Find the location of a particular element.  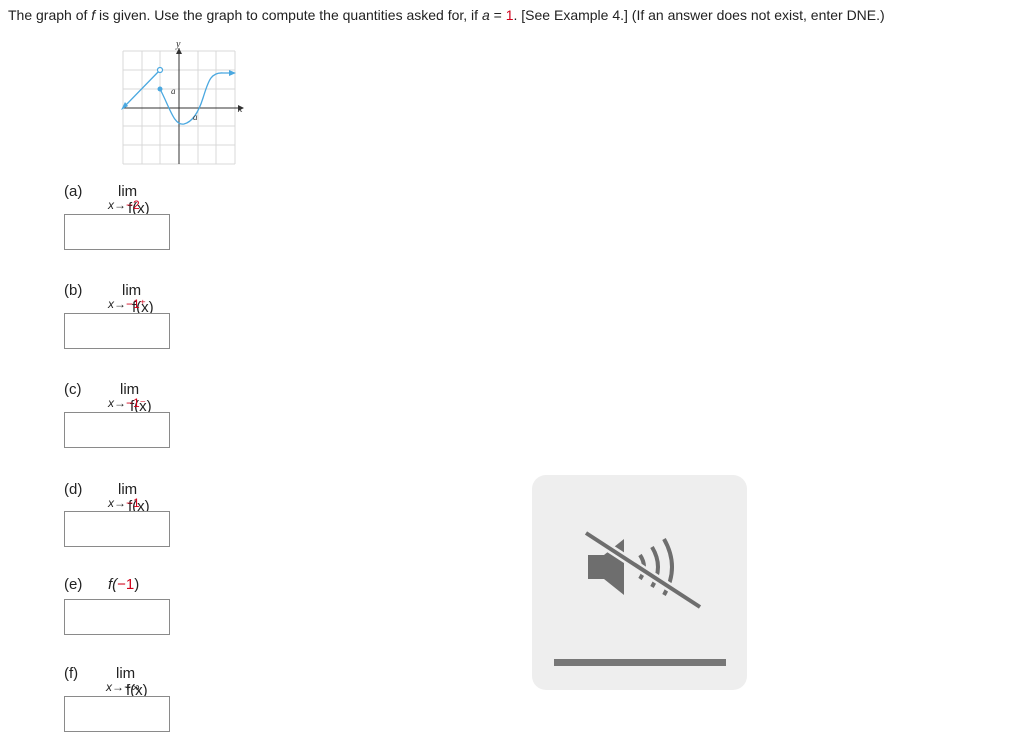

lim-subscript: x→−2 is located at coordinates (124, 205).